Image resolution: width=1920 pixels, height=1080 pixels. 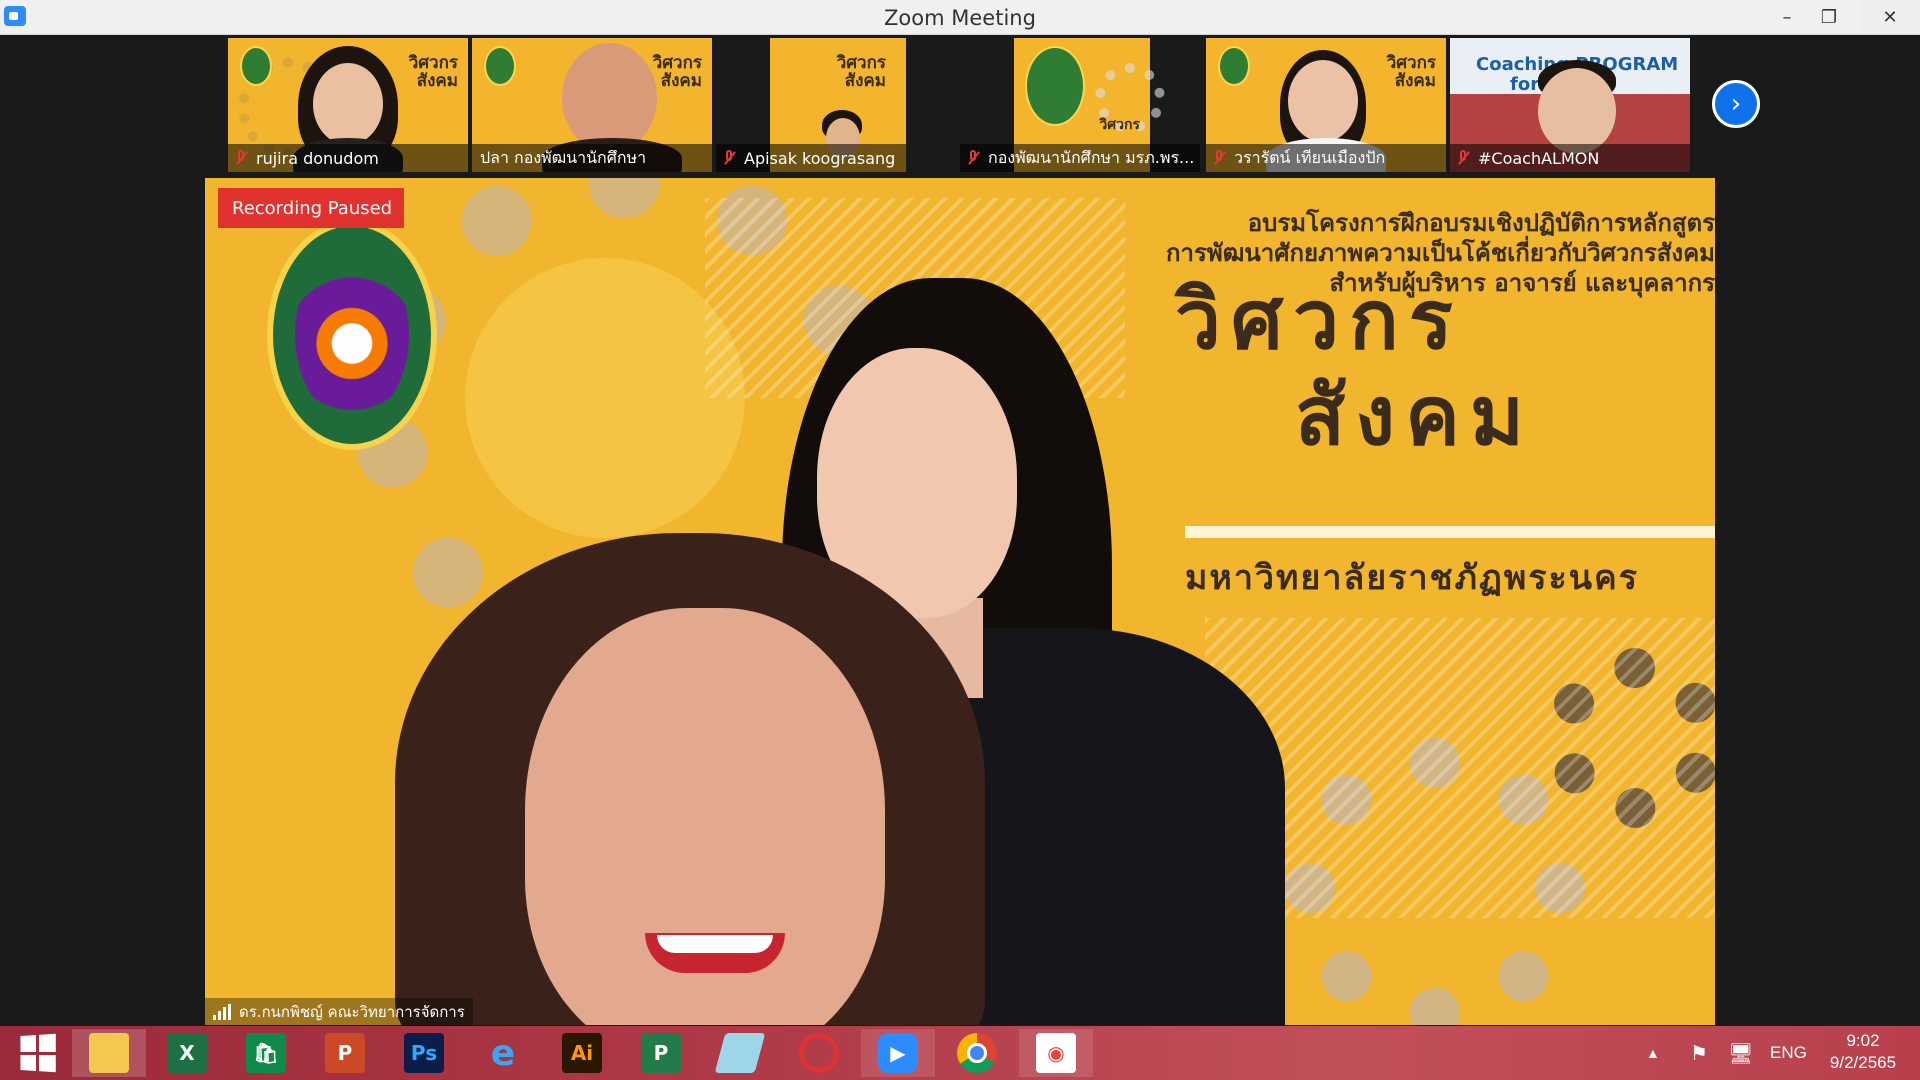 I want to click on photo-app-icon: ◉, so click(x=1056, y=1053).